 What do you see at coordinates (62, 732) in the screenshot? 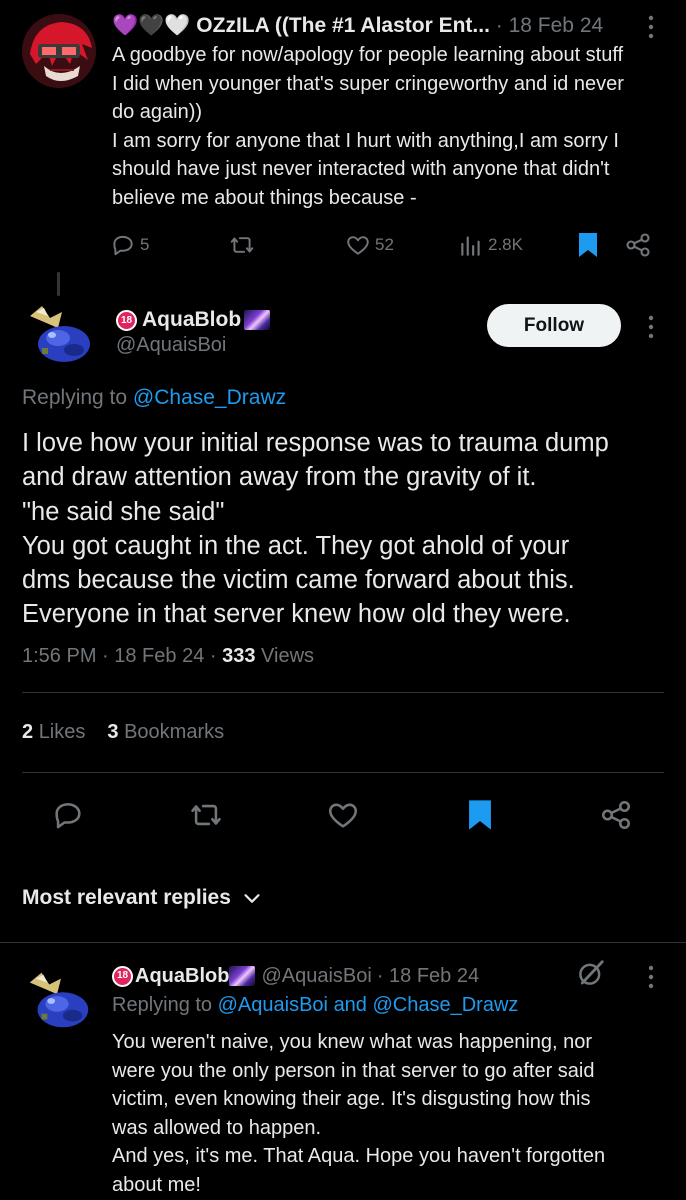
I see `likes-label: Likes` at bounding box center [62, 732].